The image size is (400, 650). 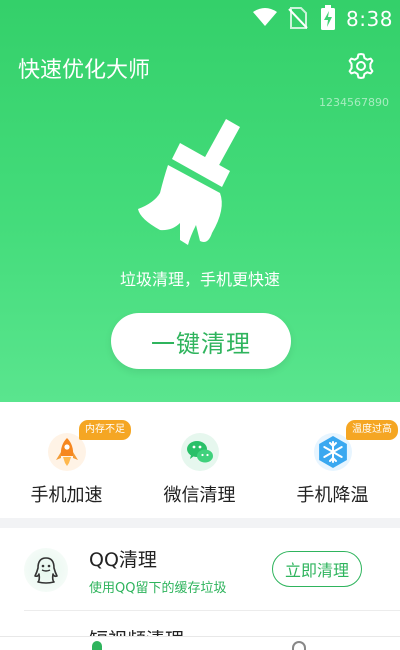 I want to click on nav-profile-icon, so click(x=299, y=645).